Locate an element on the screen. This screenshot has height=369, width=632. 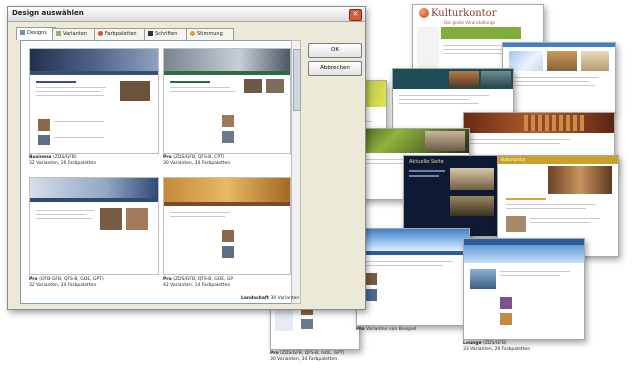
kulturkontor-tagline: Der große Veranstaltungs is located at coordinates (470, 22).